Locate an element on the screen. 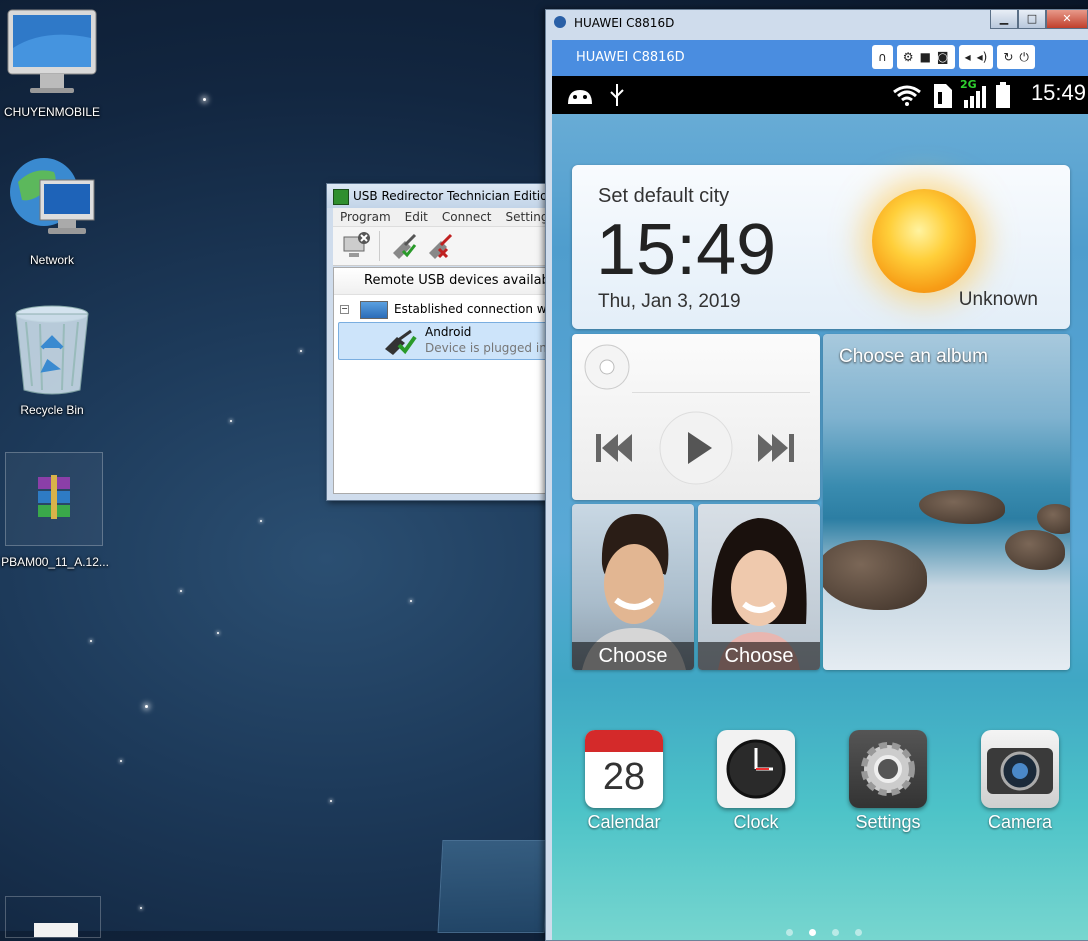 This screenshot has width=1088, height=941. volume-up-icon: ◂) is located at coordinates (982, 57).